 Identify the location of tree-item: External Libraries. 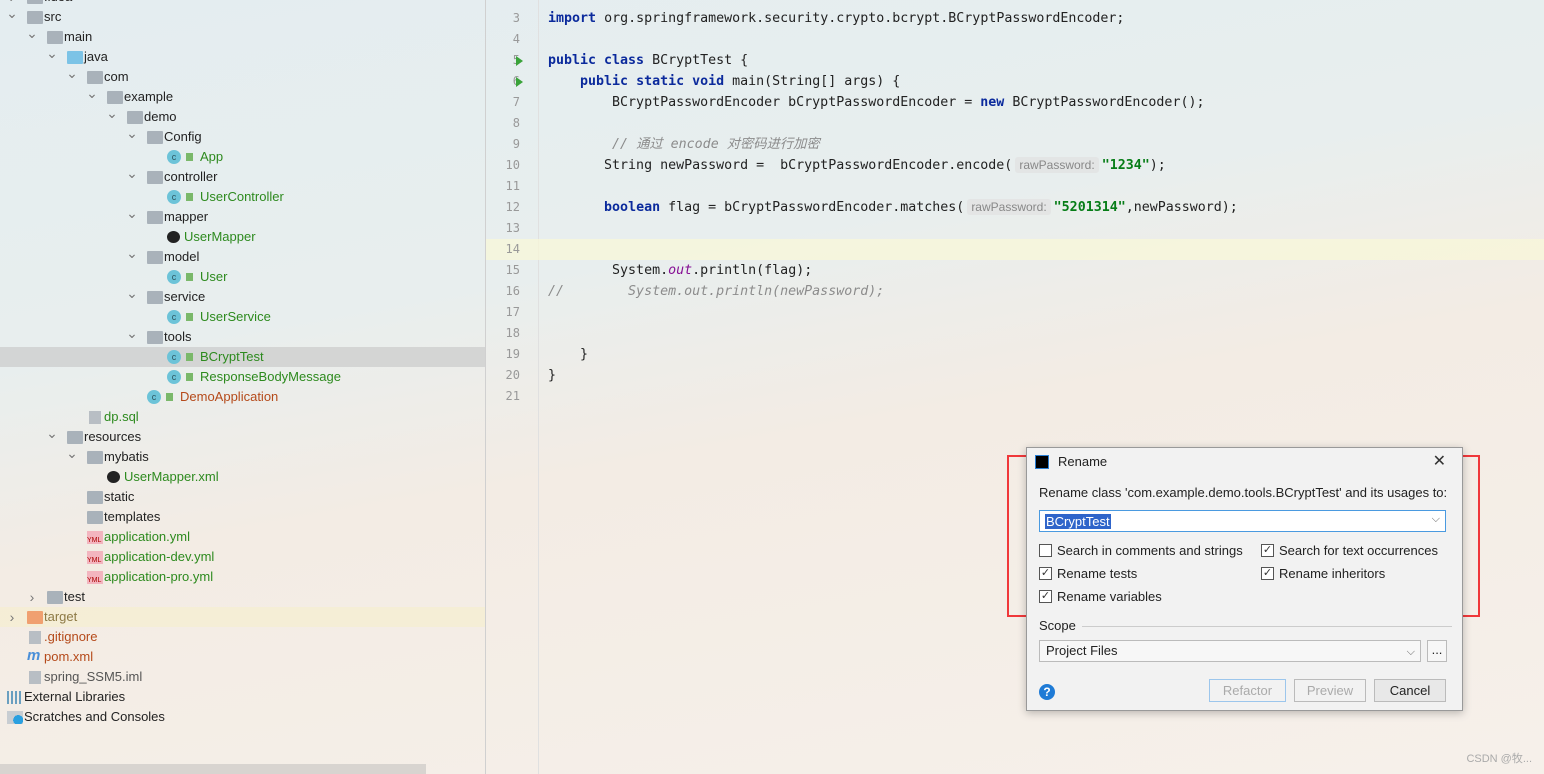
(242, 697).